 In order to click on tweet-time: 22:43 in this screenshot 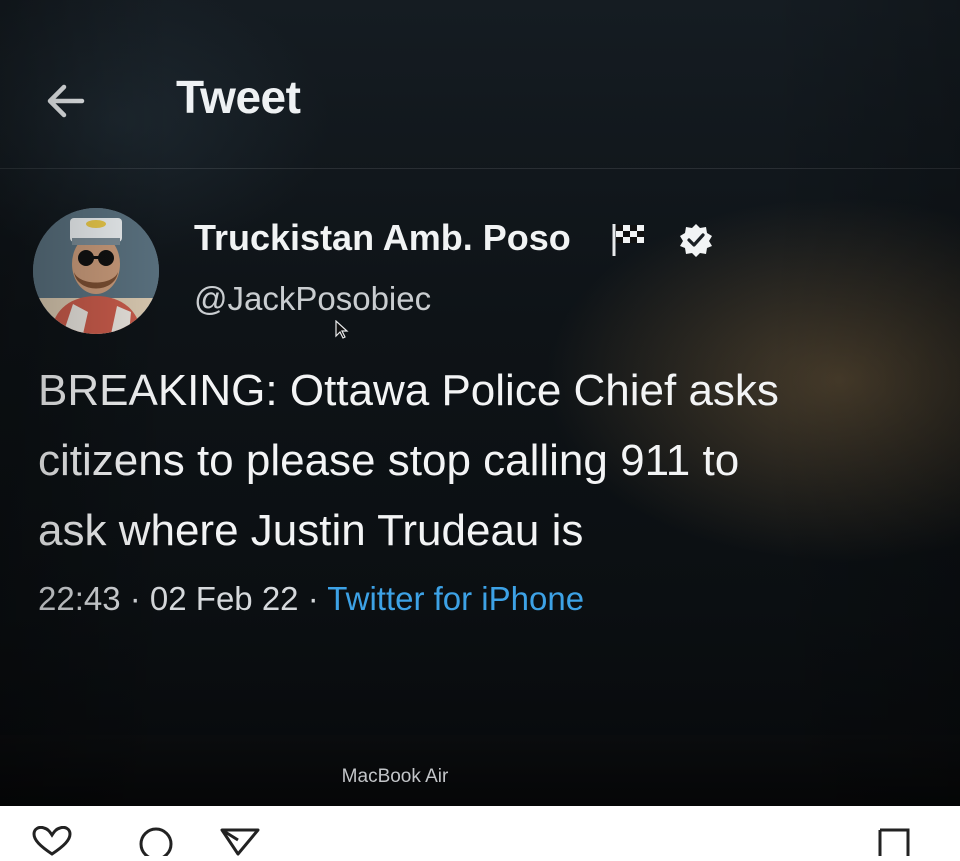, I will do `click(79, 598)`.